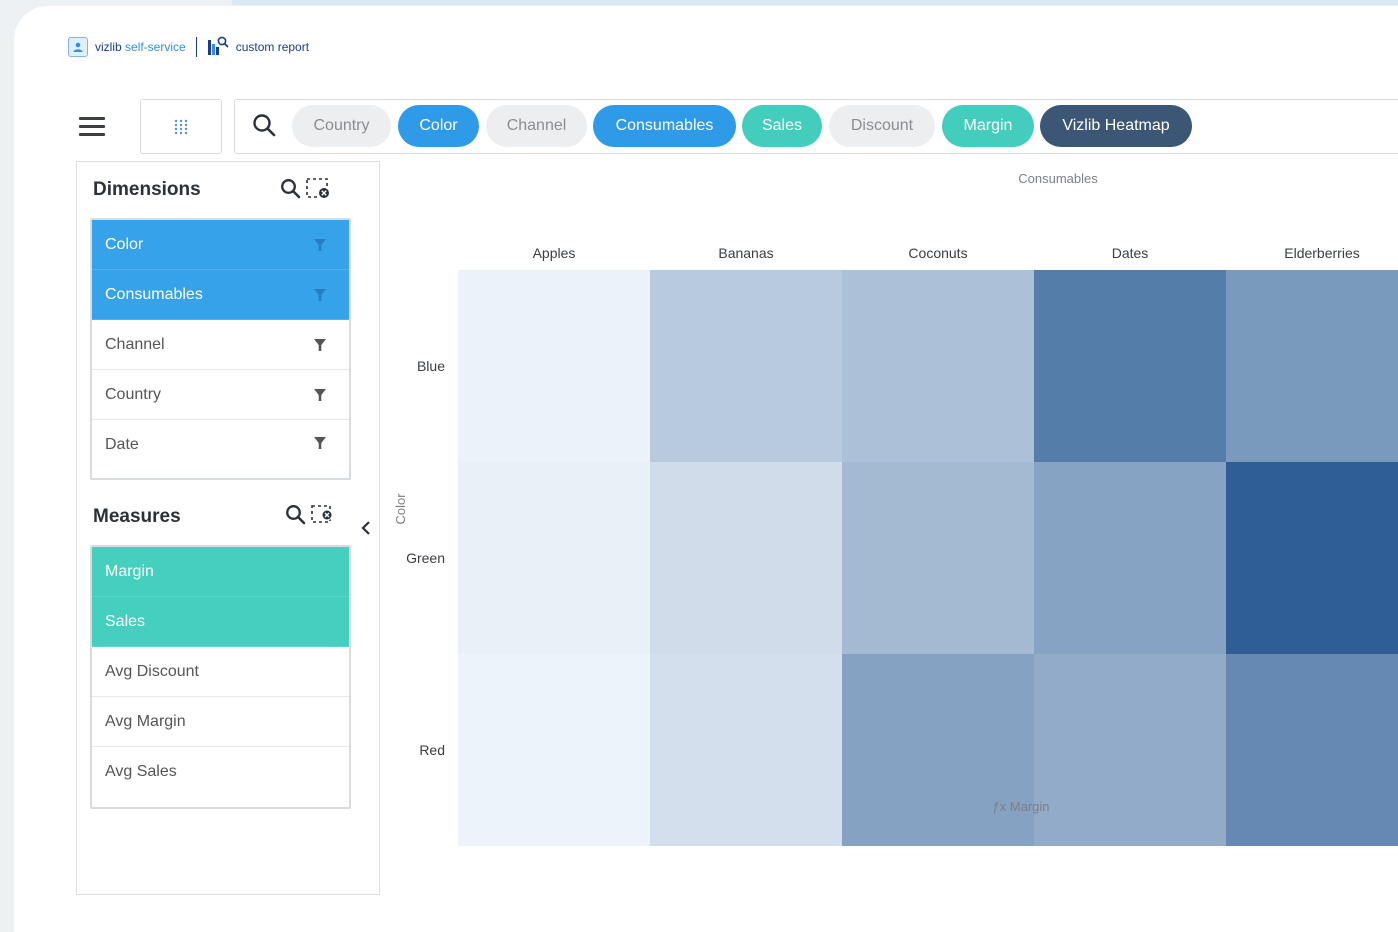 The height and width of the screenshot is (932, 1398). What do you see at coordinates (746, 750) in the screenshot?
I see `heatmap-cell-red-bananas` at bounding box center [746, 750].